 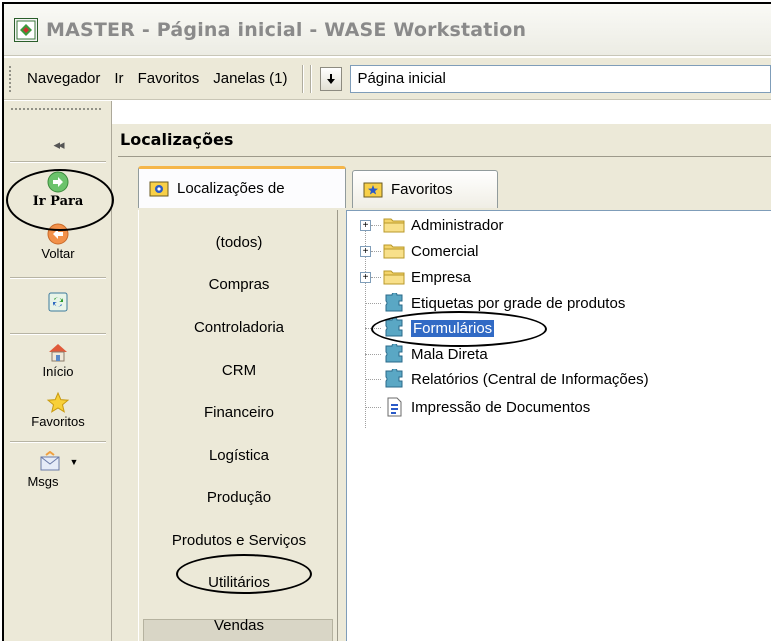 I want to click on tree-node-label: Administrador, so click(x=457, y=225).